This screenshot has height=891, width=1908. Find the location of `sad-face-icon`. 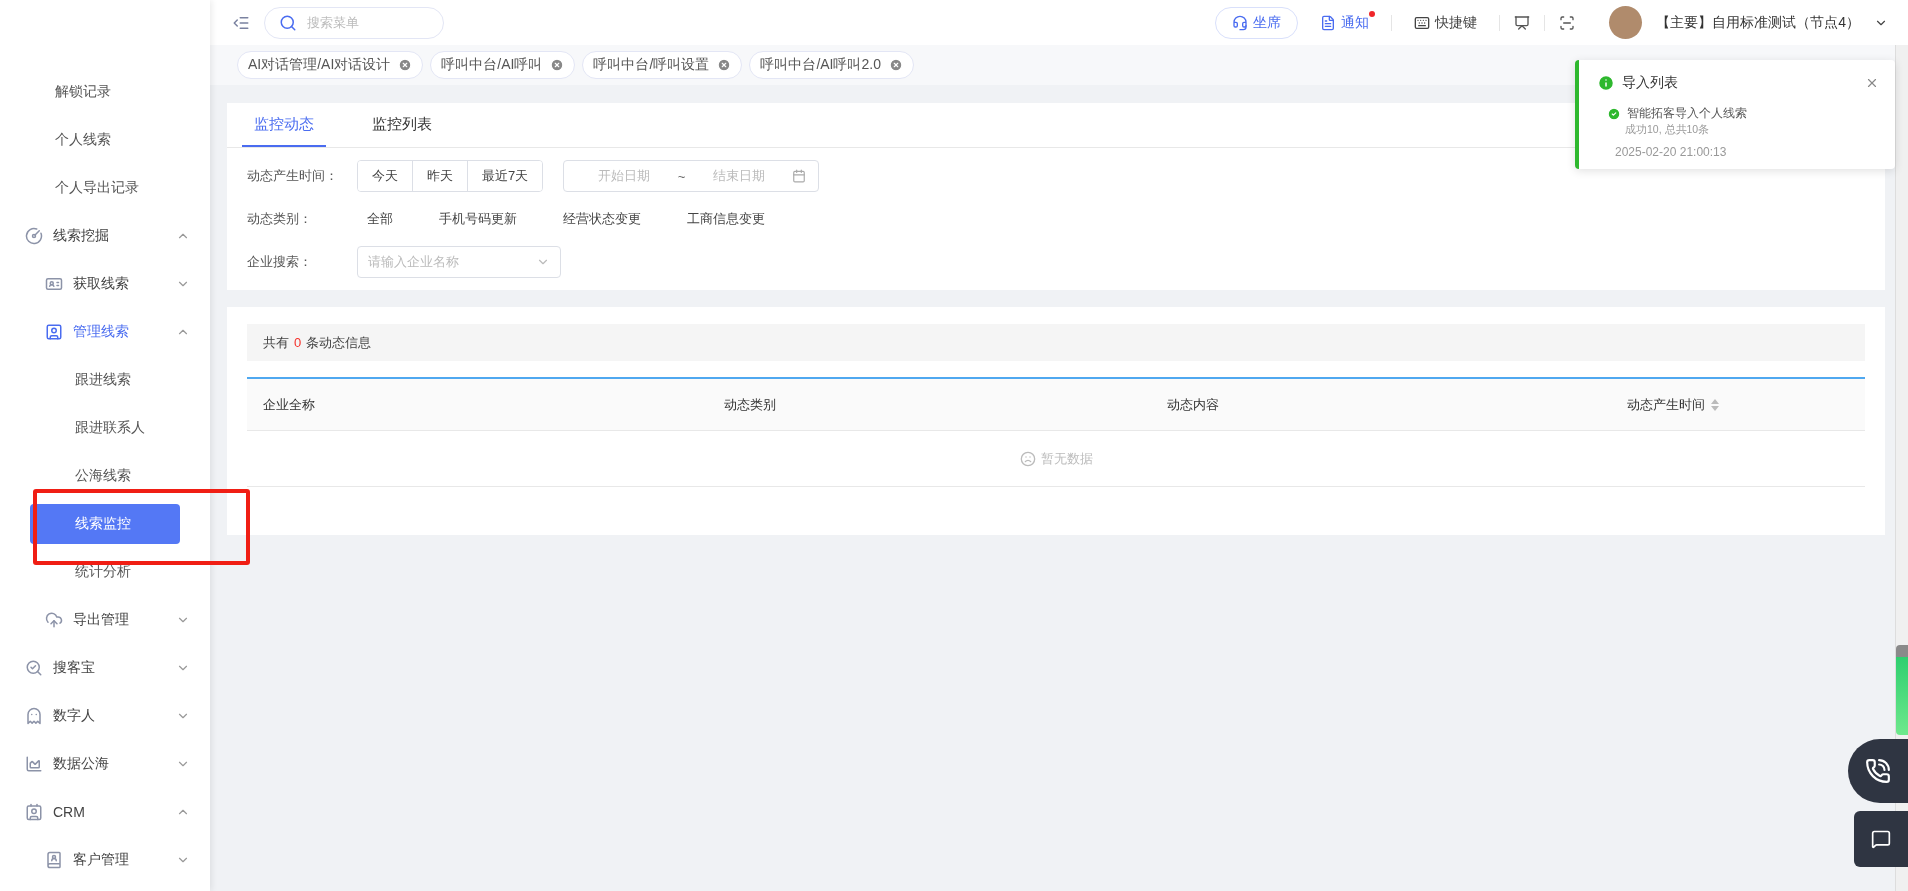

sad-face-icon is located at coordinates (1027, 458).